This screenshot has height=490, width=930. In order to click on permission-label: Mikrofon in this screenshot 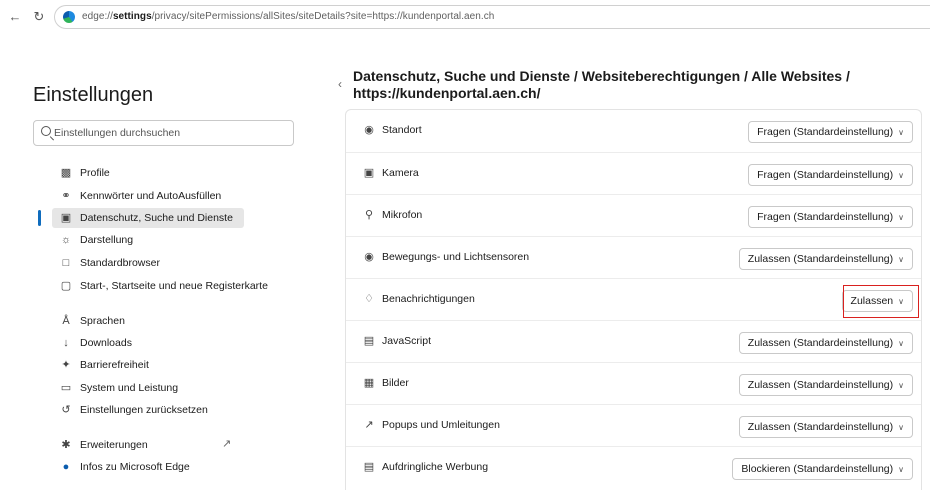, I will do `click(402, 215)`.